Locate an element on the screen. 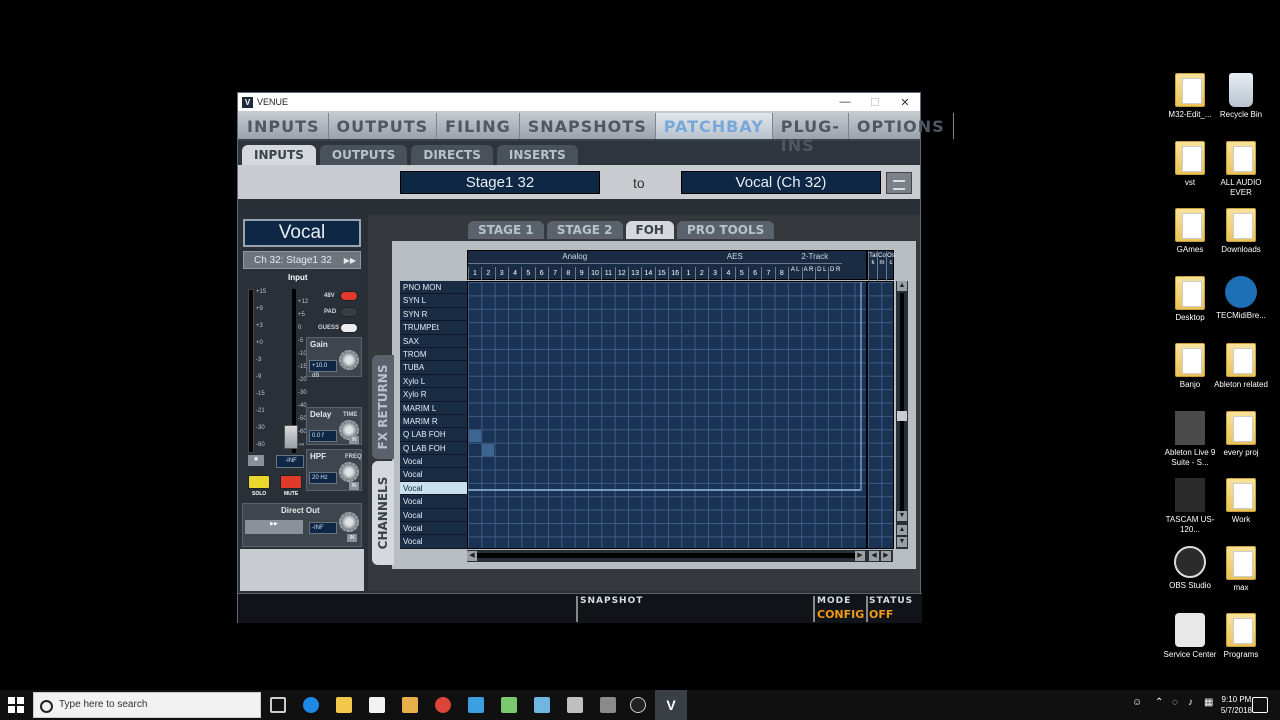 The width and height of the screenshot is (1280, 720). route-source-field: Stage1 32 is located at coordinates (500, 182).